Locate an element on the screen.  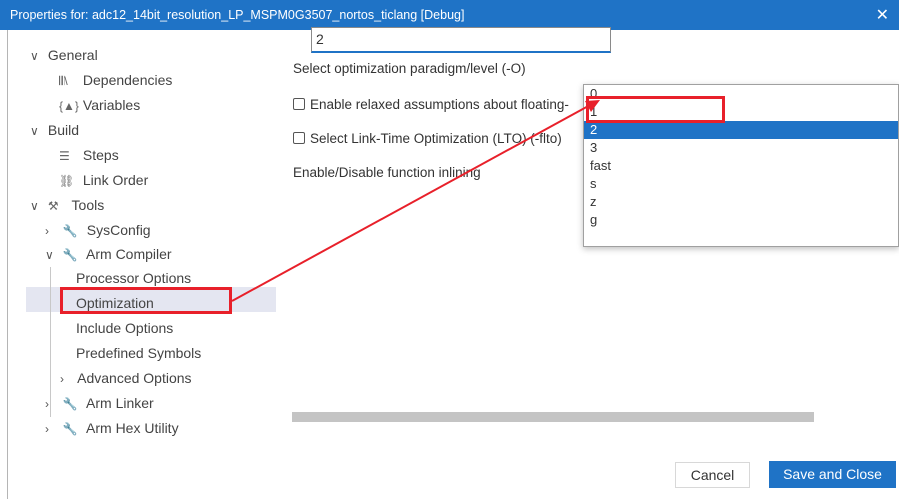
sidebar-item-variables: {▲} Variables is located at coordinates (99, 105).